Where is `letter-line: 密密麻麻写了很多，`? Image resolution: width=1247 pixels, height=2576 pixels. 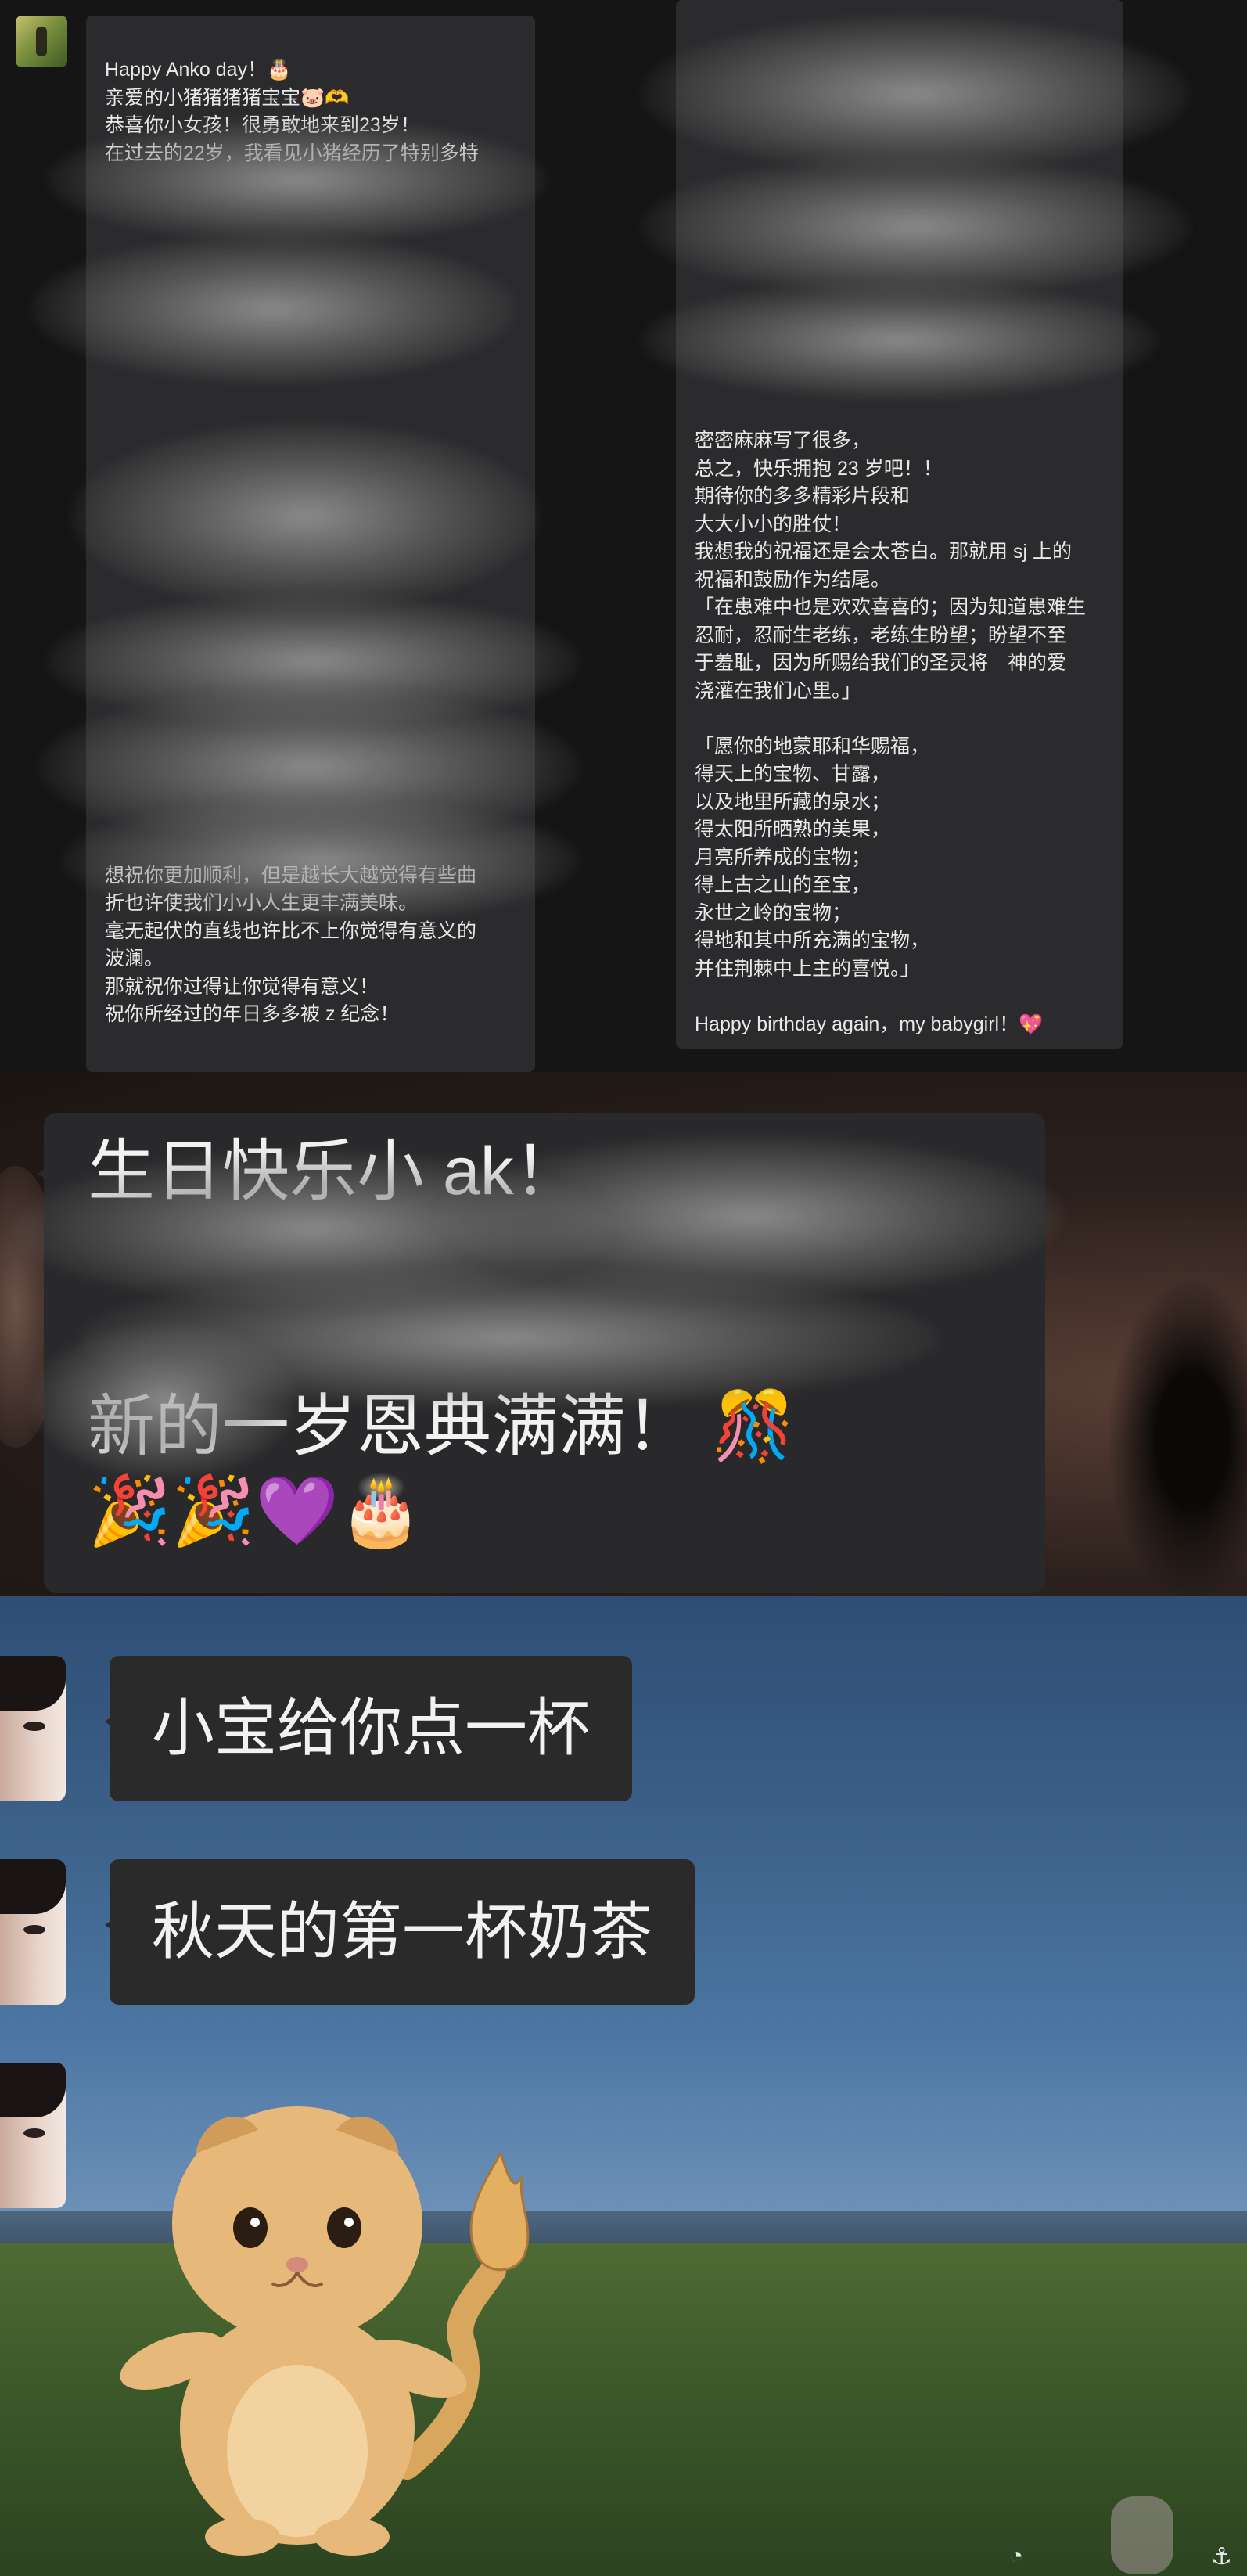 letter-line: 密密麻麻写了很多， is located at coordinates (783, 441).